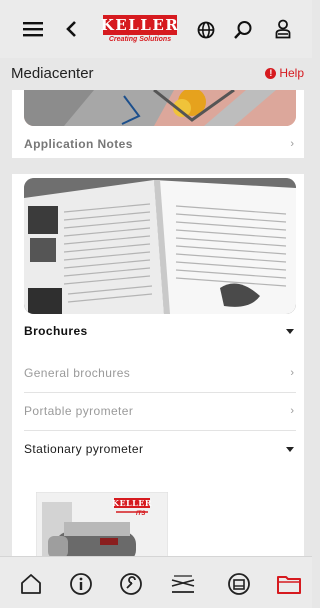 This screenshot has height=608, width=320. Describe the element at coordinates (33, 29) in the screenshot. I see `menu-icon` at that location.